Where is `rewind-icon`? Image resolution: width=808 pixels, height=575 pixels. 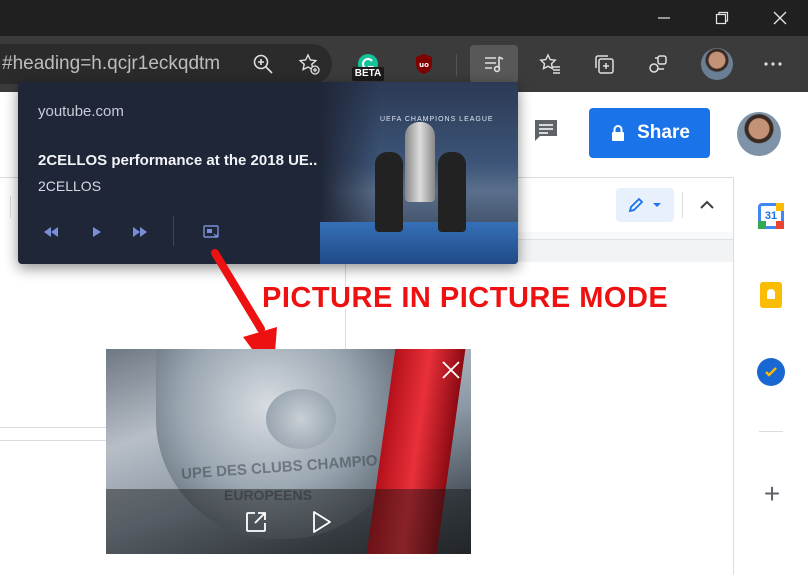
rewind-icon is located at coordinates (51, 232).